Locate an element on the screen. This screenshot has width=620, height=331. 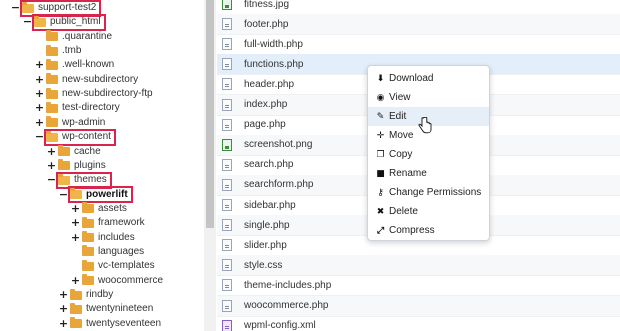
tree-item-body: includes is located at coordinates (108, 238).